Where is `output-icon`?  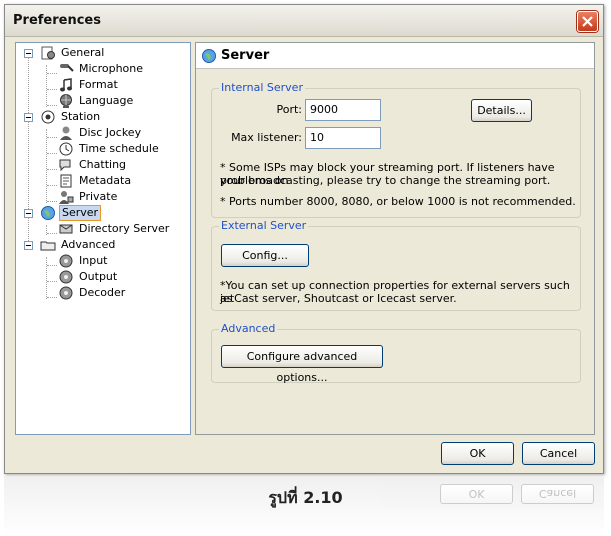
output-icon is located at coordinates (66, 277).